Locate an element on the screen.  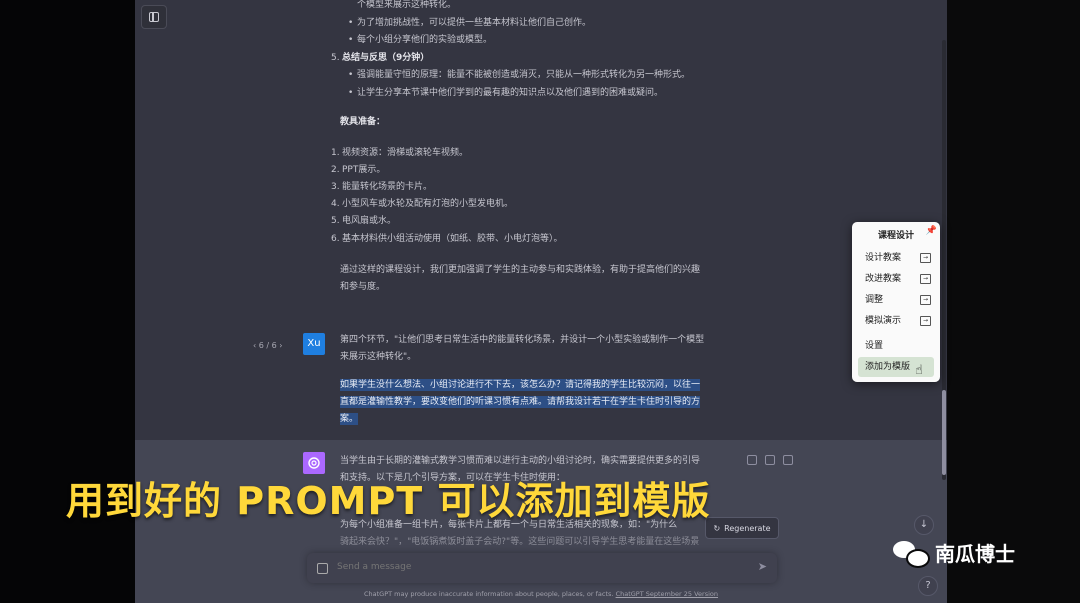
menu-item-label: 改进教案 is located at coordinates (883, 279).